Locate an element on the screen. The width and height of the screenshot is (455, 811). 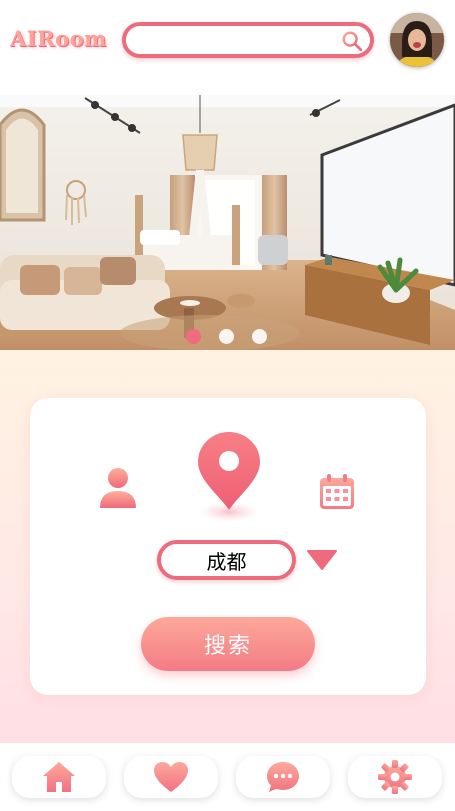
search-icon is located at coordinates (352, 41).